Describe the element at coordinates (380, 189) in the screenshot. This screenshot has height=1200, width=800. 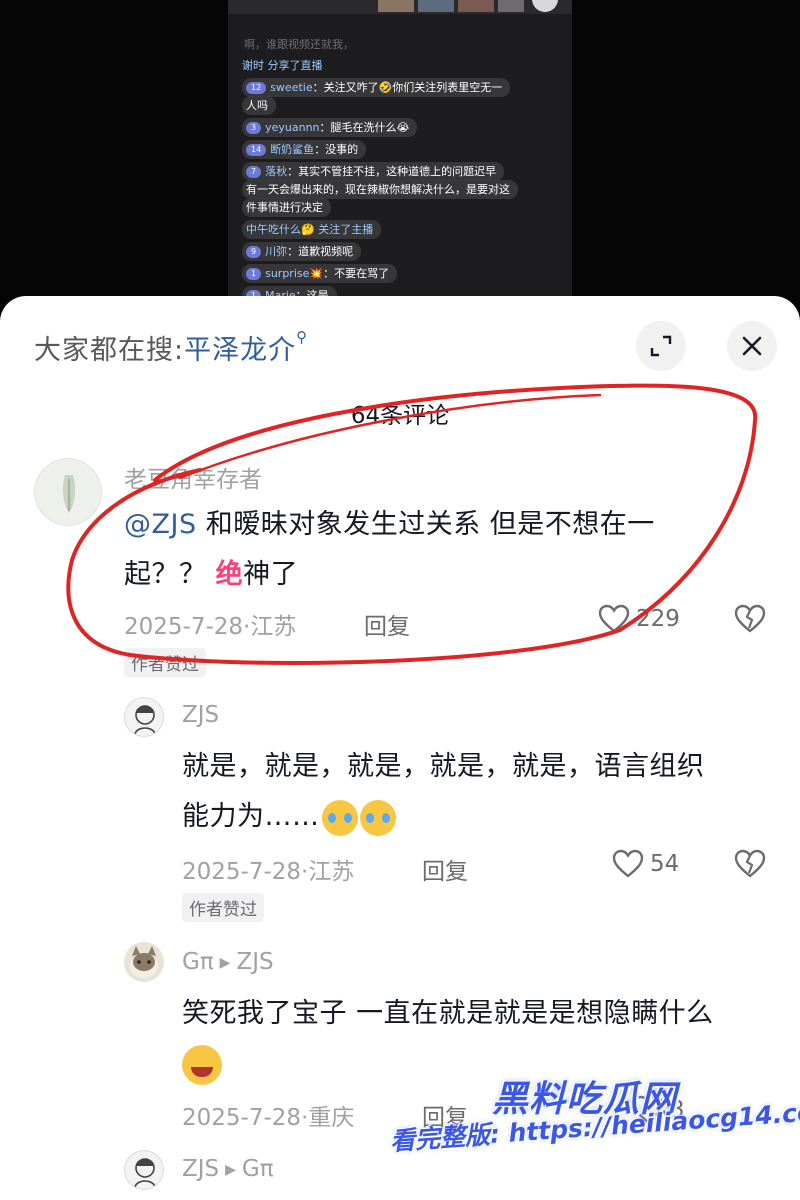
I see `chat-message-cont: 有一天会爆出来的，现在辣椒你想解决什么，是要对这` at that location.